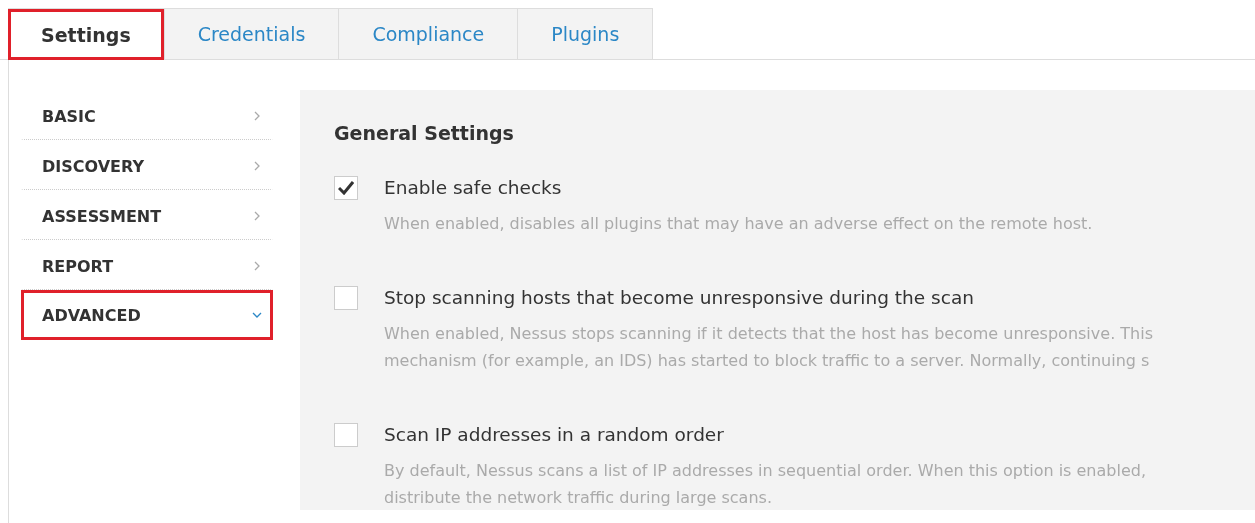 The image size is (1255, 523). I want to click on tab: Settings, so click(86, 34).